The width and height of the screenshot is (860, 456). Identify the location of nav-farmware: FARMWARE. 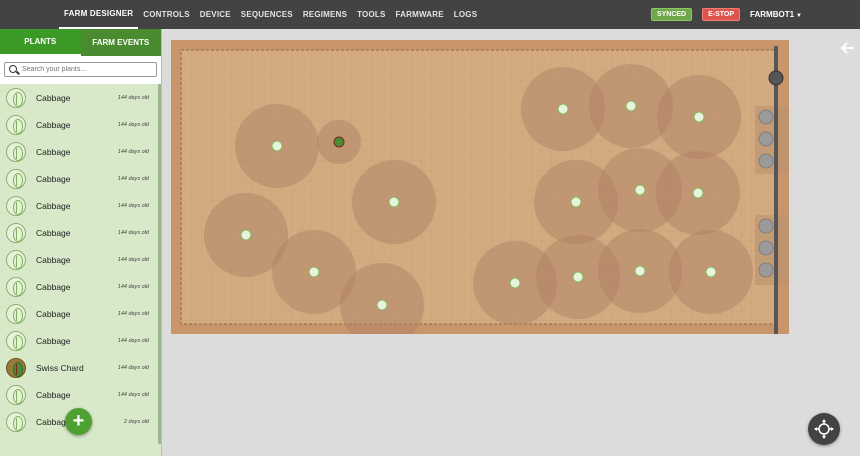
(420, 14).